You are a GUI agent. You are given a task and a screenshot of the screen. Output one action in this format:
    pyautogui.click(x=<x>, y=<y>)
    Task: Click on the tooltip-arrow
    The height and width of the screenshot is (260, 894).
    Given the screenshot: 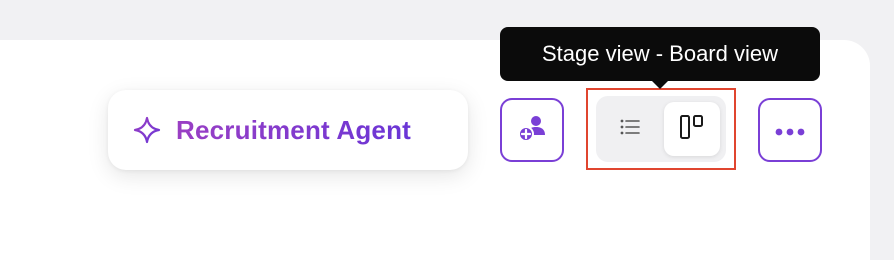 What is the action you would take?
    pyautogui.click(x=660, y=84)
    